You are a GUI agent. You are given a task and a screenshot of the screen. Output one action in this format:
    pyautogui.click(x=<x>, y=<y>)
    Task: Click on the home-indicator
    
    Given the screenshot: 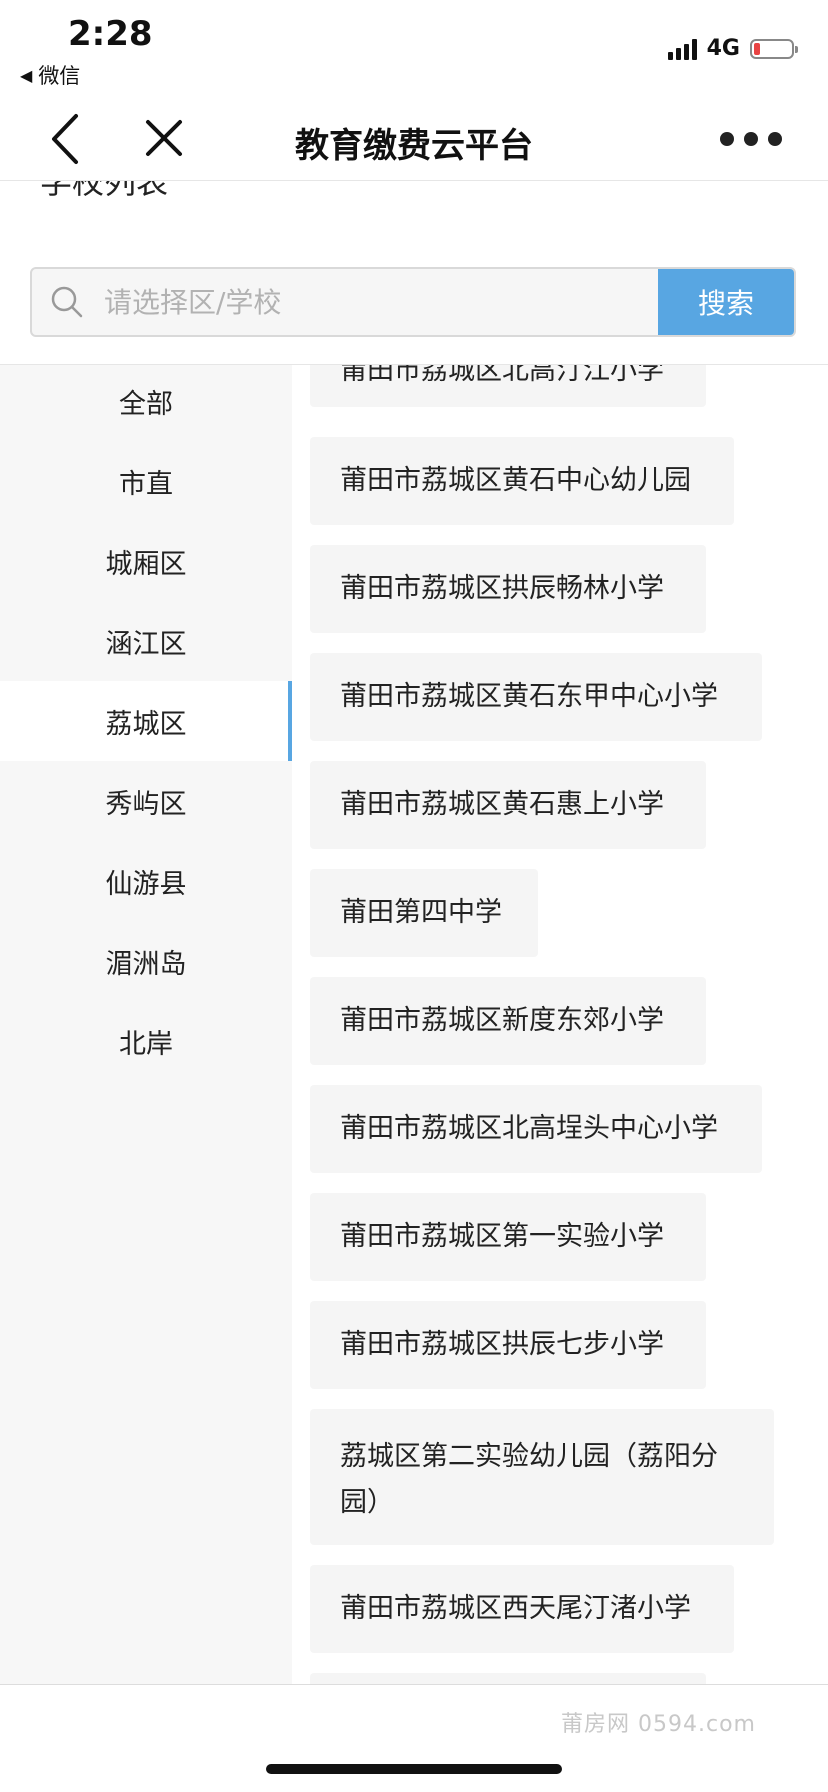 What is the action you would take?
    pyautogui.click(x=414, y=1769)
    